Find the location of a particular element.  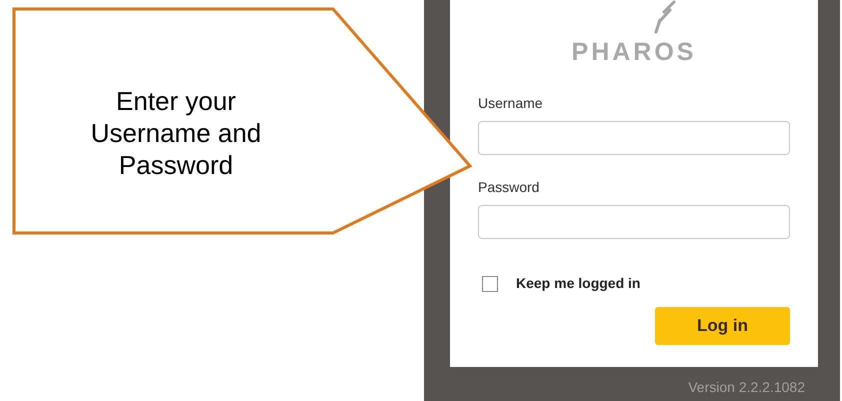

callout-text: Enter your Username and Password is located at coordinates (176, 133).